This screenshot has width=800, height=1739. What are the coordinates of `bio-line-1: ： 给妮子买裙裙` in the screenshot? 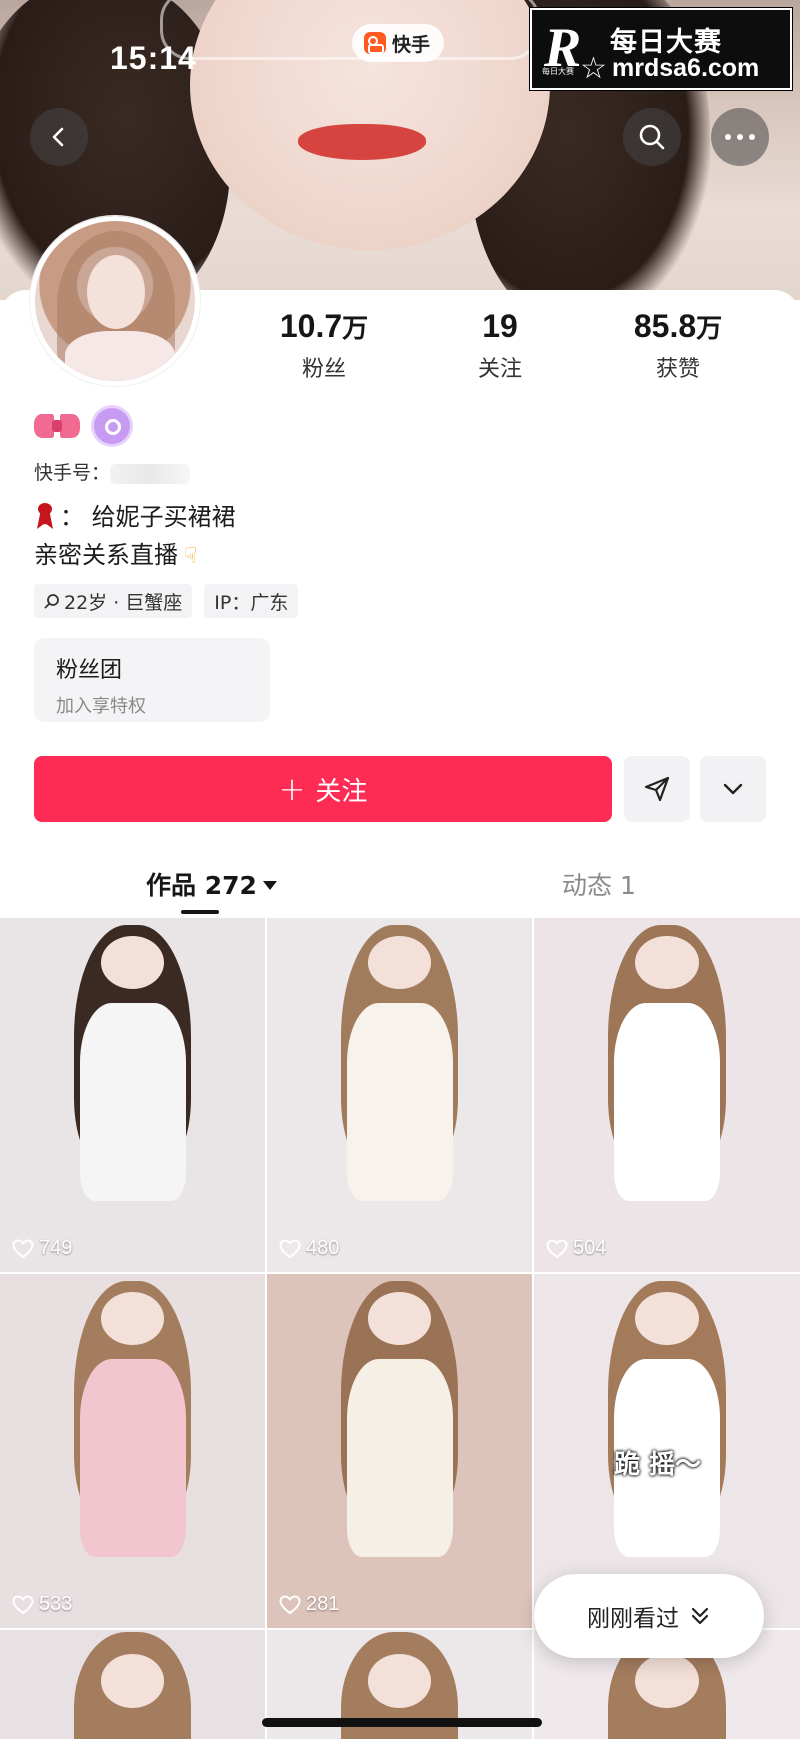 It's located at (135, 517).